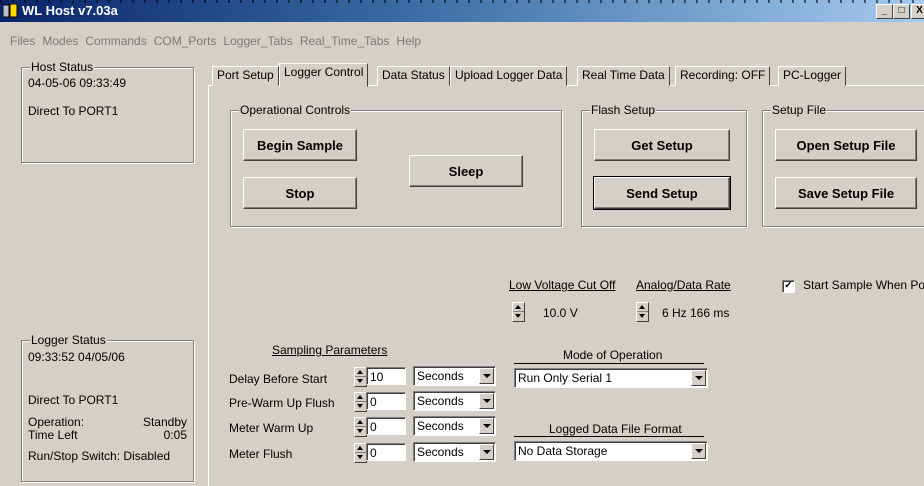 This screenshot has height=486, width=924. I want to click on menu-modes: Modes, so click(60, 41).